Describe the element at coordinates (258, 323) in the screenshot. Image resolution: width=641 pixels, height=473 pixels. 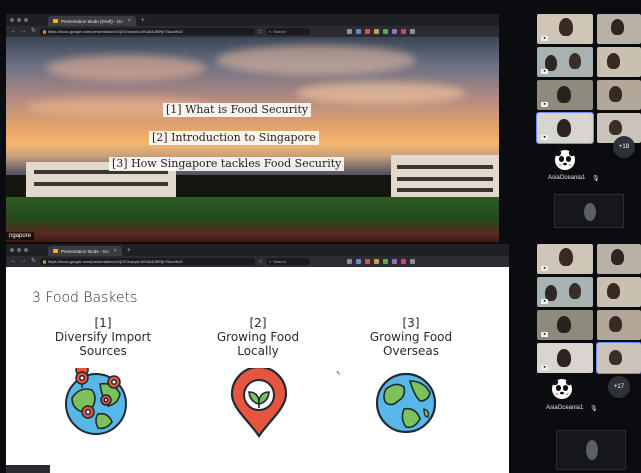
I see `basket-number: [2]` at that location.